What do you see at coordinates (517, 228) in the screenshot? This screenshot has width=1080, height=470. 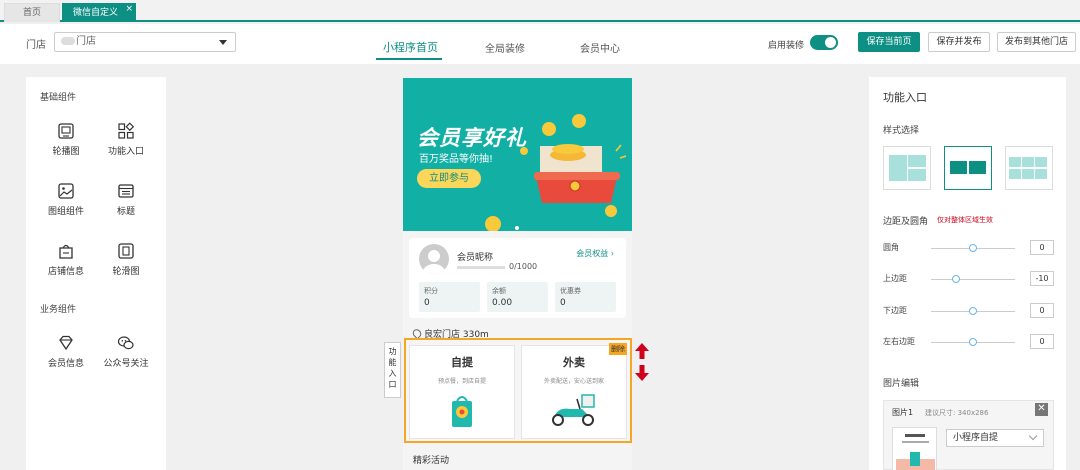 I see `carousel-dot` at bounding box center [517, 228].